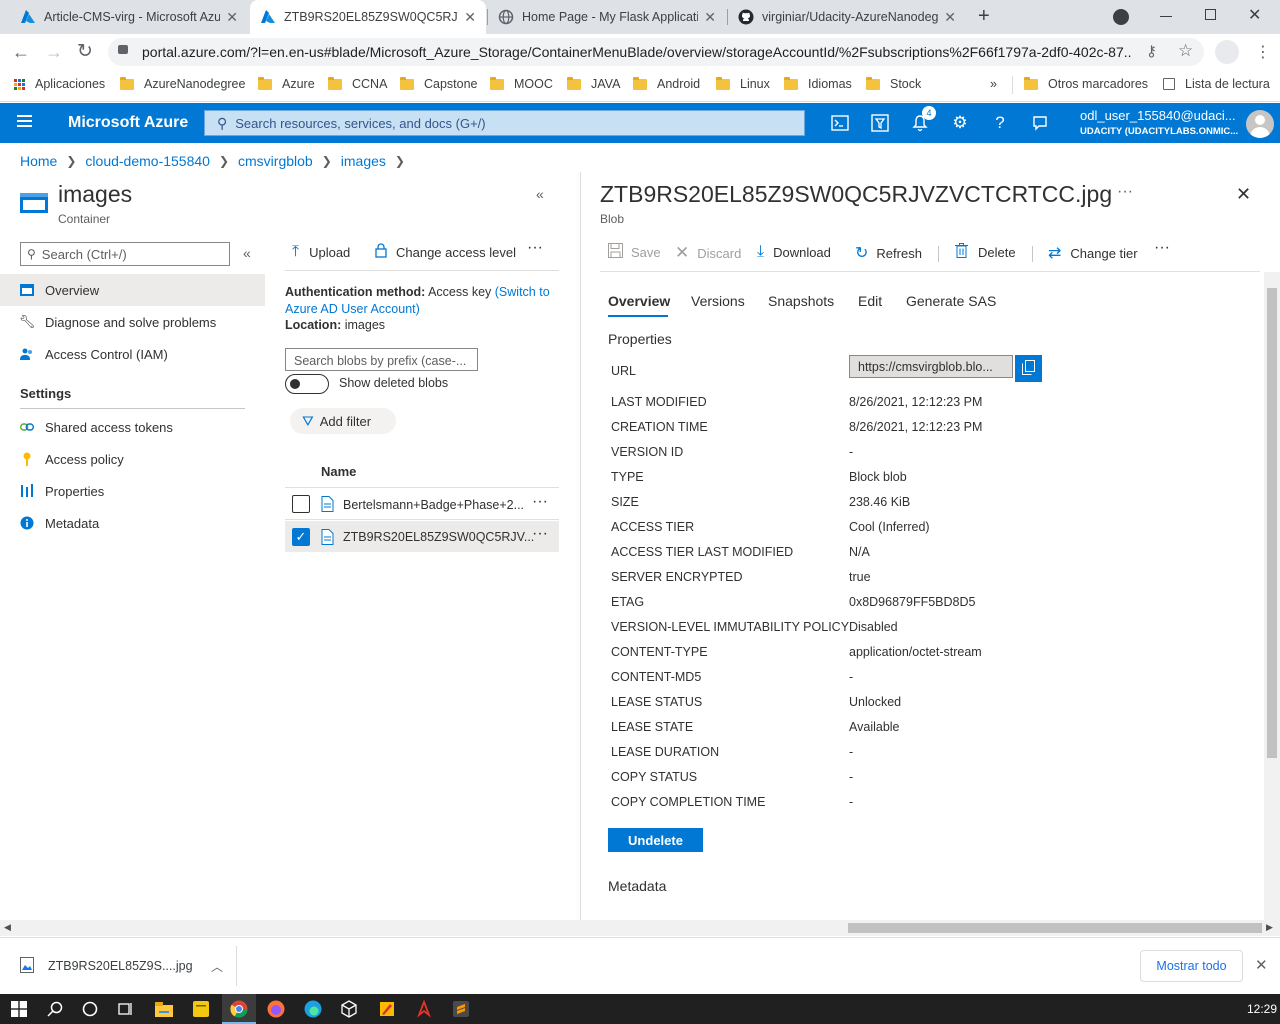  What do you see at coordinates (893, 83) in the screenshot?
I see `bookmark-folder: Stock` at bounding box center [893, 83].